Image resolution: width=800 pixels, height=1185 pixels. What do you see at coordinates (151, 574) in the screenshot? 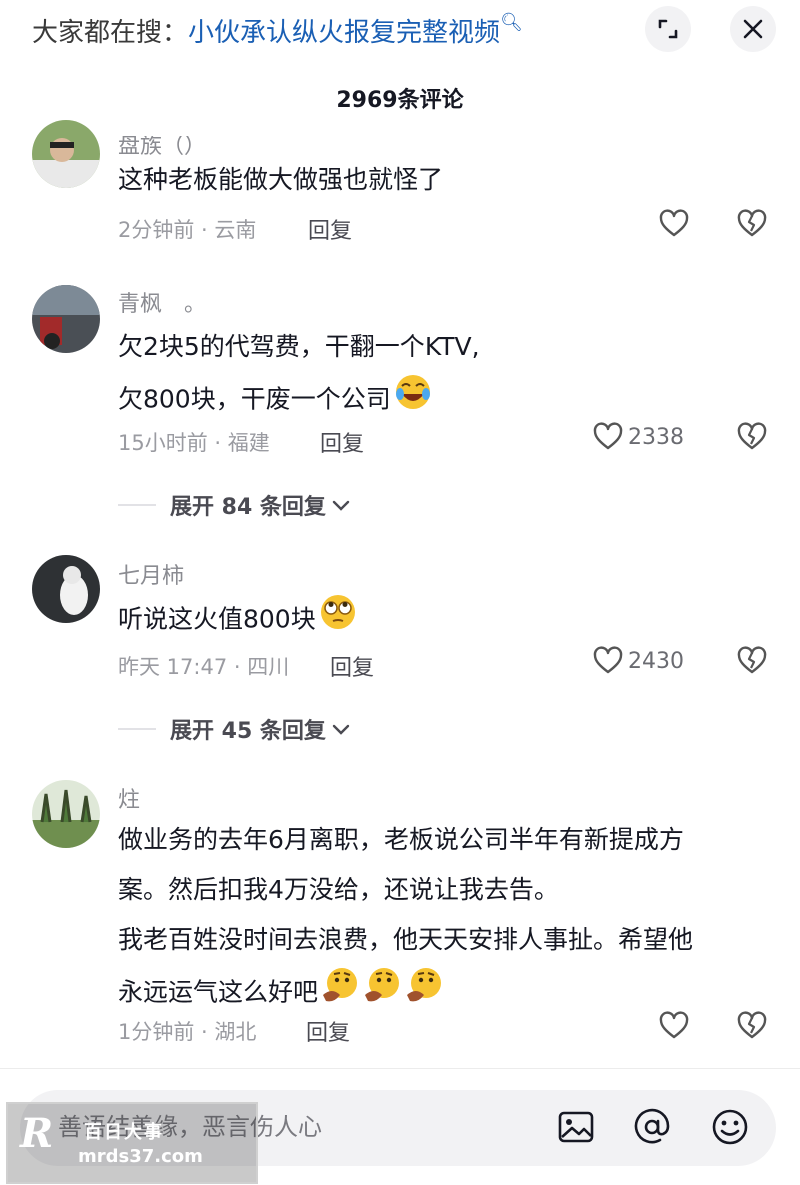
I see `comment-username: 七月柿` at bounding box center [151, 574].